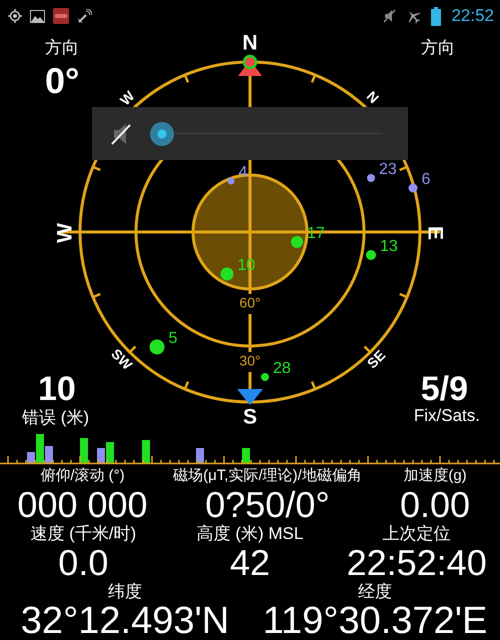 The width and height of the screenshot is (500, 640). I want to click on satellite-icon, so click(84, 16).